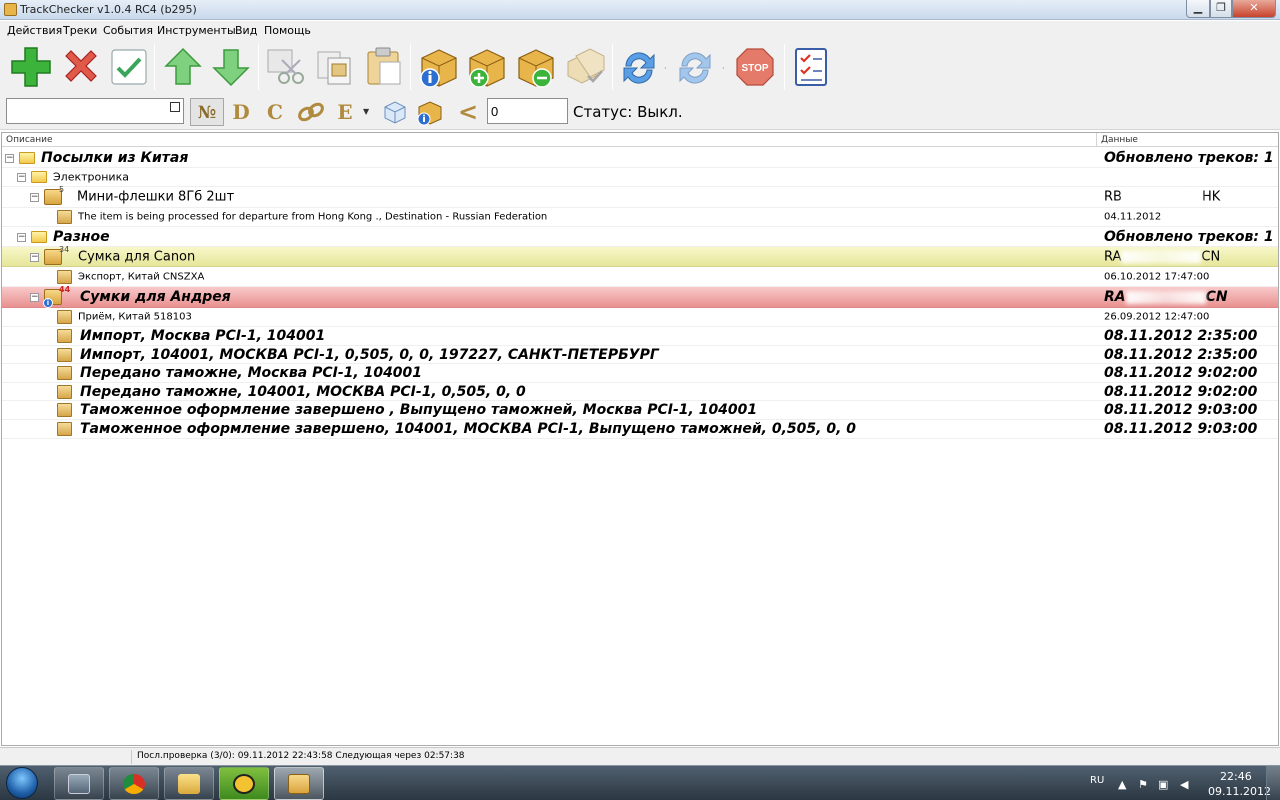 This screenshot has height=800, width=1280. Describe the element at coordinates (640, 237) in the screenshot. I see `tree-row-group: − Разное Обновлено треков: 1` at that location.